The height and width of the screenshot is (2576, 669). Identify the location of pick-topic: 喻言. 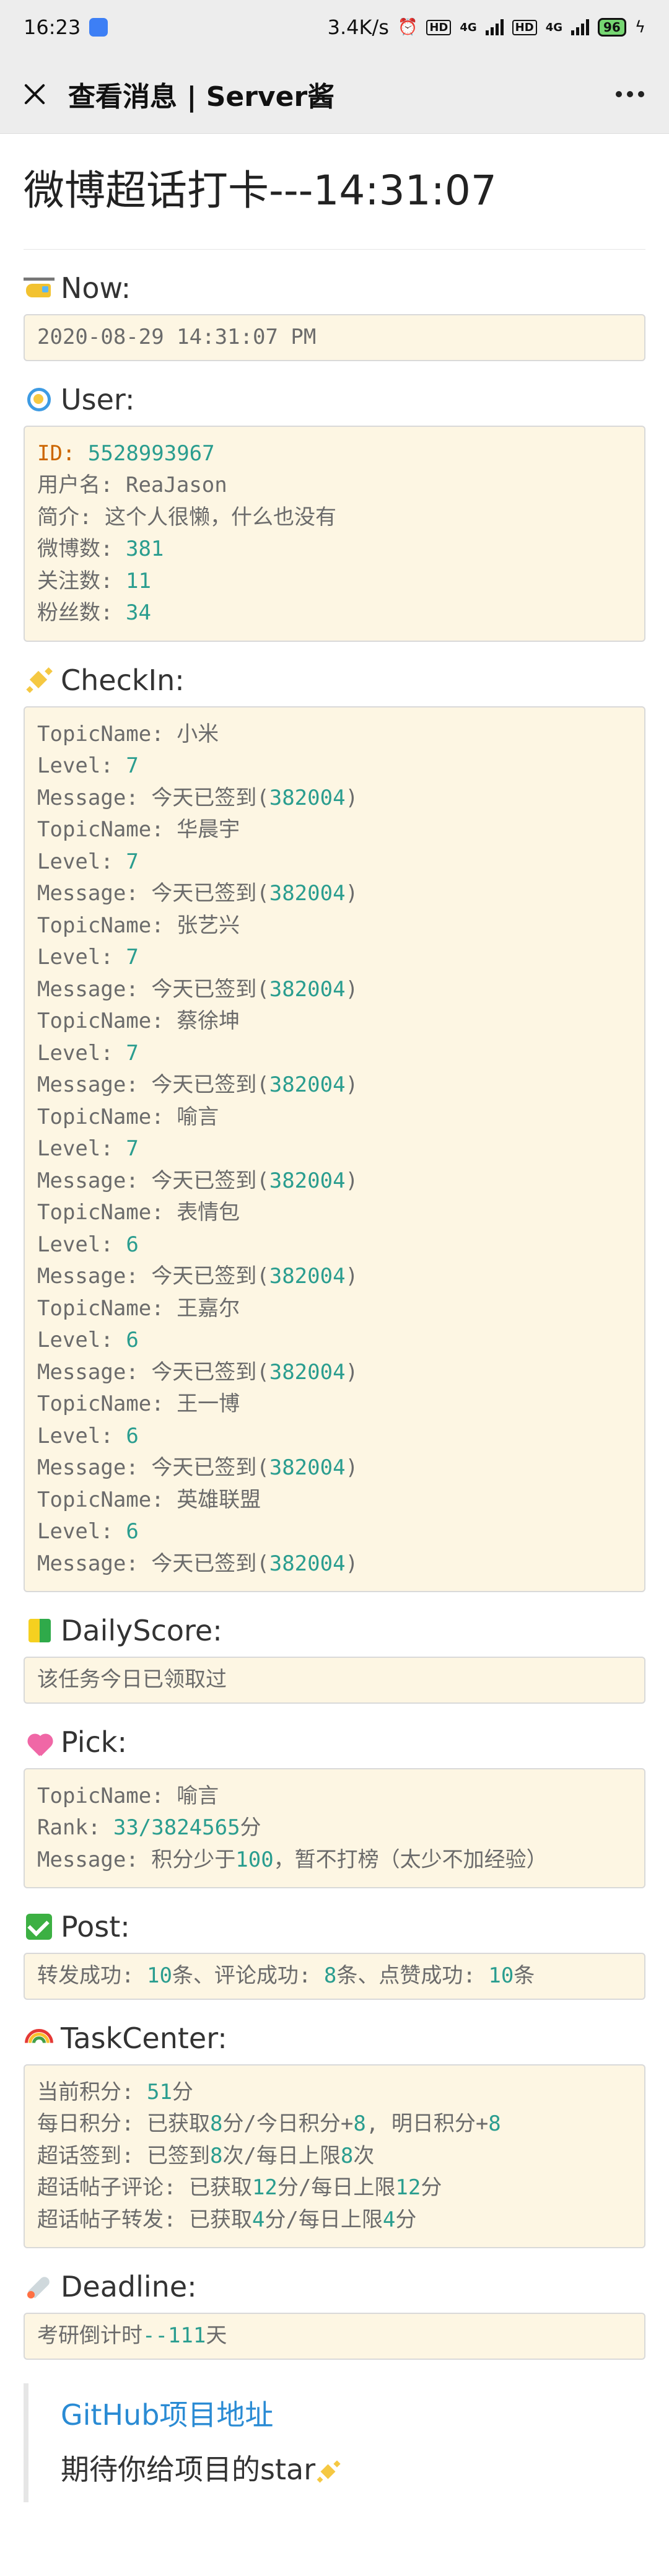
(198, 1795).